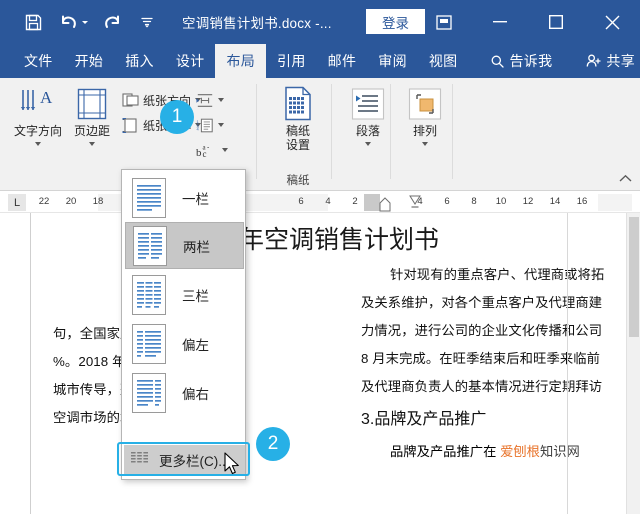  I want to click on tab-share-label: 共享, so click(620, 61).